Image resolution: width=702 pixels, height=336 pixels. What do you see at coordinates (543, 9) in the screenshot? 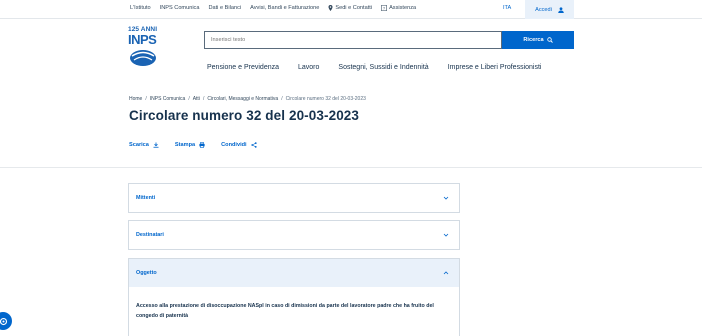
I see `login-label: Accedi` at bounding box center [543, 9].